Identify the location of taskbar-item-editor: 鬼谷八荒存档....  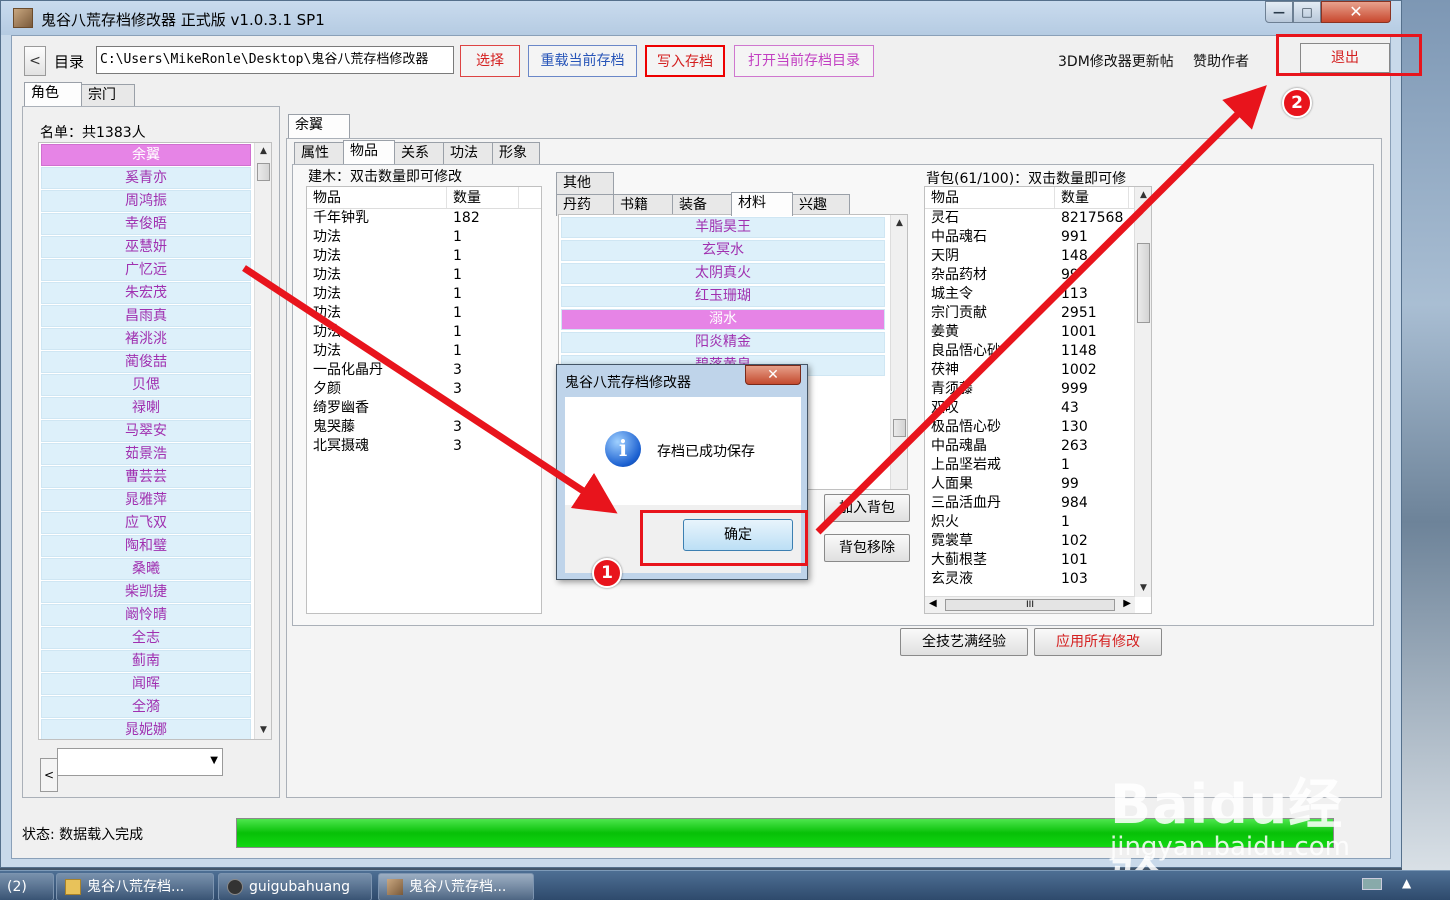
(456, 886).